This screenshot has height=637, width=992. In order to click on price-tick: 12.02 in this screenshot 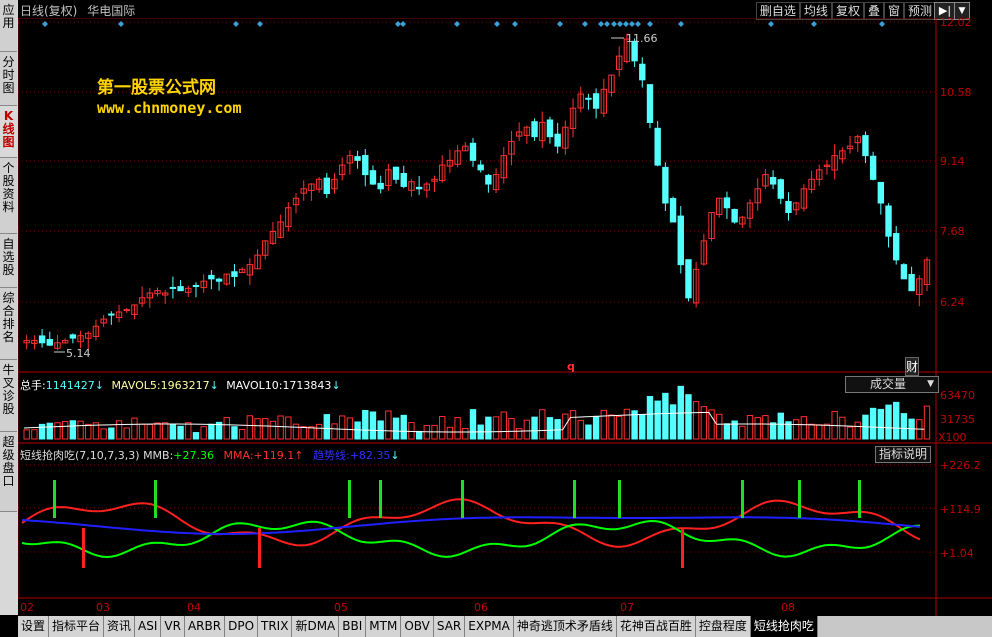, I will do `click(956, 22)`.